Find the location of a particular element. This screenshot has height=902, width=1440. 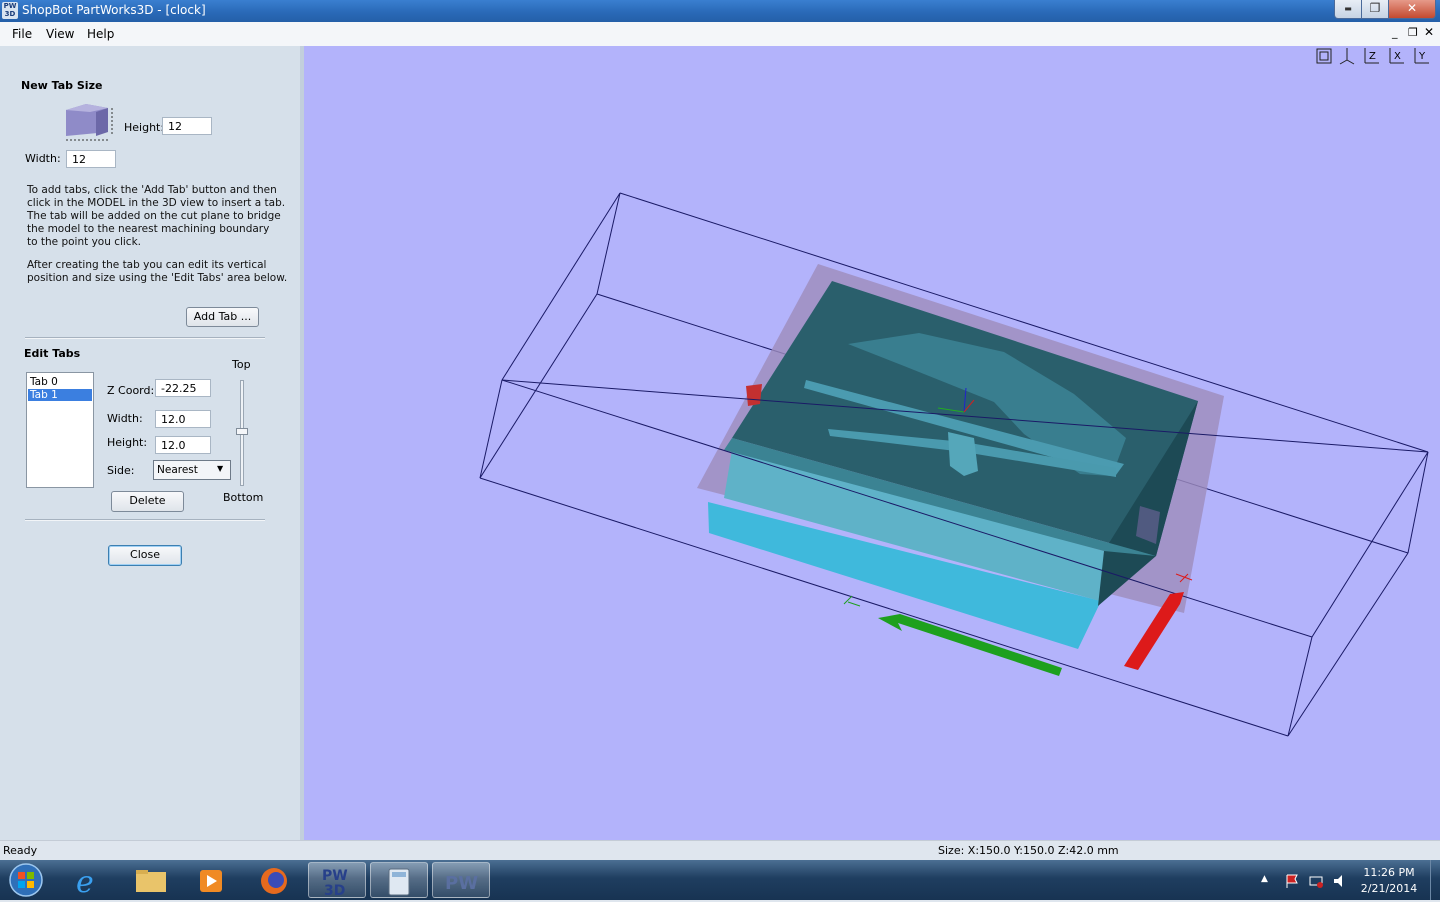

instruction-line: to the point you click. is located at coordinates (84, 242).